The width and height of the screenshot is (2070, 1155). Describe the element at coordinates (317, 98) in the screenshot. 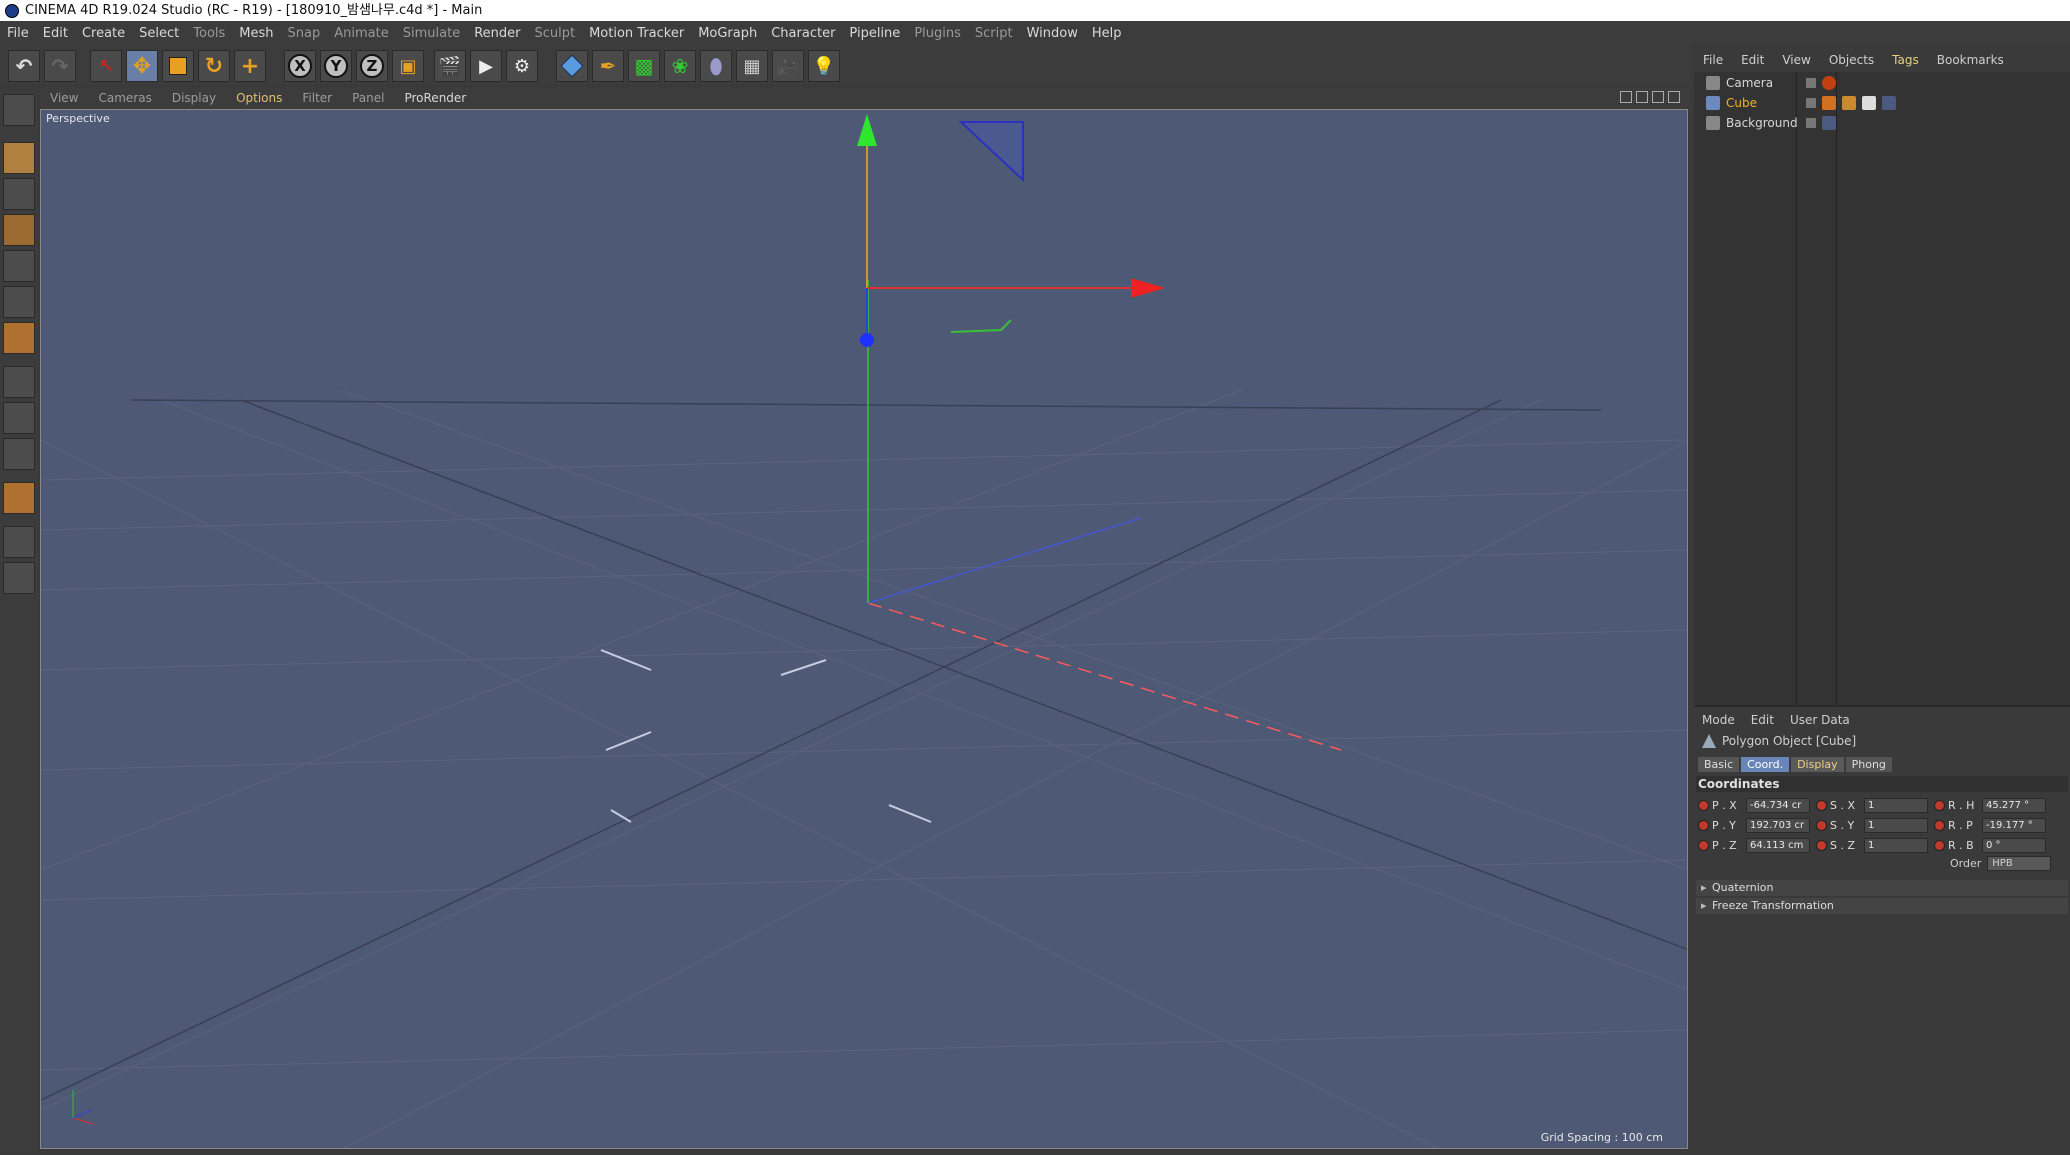

I see `viewport-menu-filter: Filter` at that location.